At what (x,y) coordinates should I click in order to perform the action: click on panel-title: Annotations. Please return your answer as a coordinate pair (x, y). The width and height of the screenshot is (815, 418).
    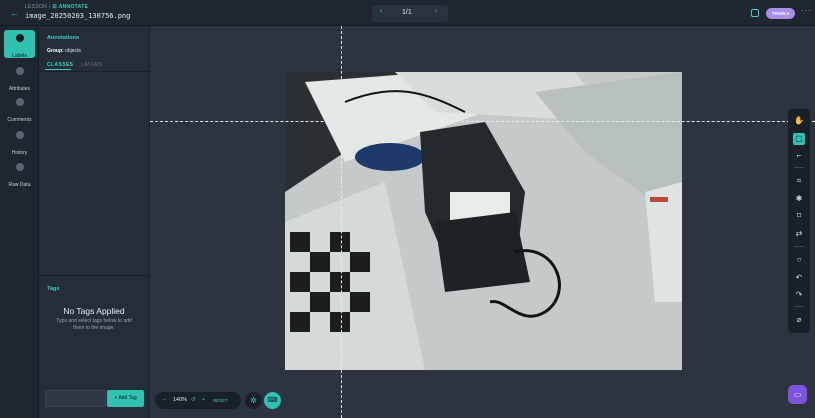
    Looking at the image, I should click on (63, 38).